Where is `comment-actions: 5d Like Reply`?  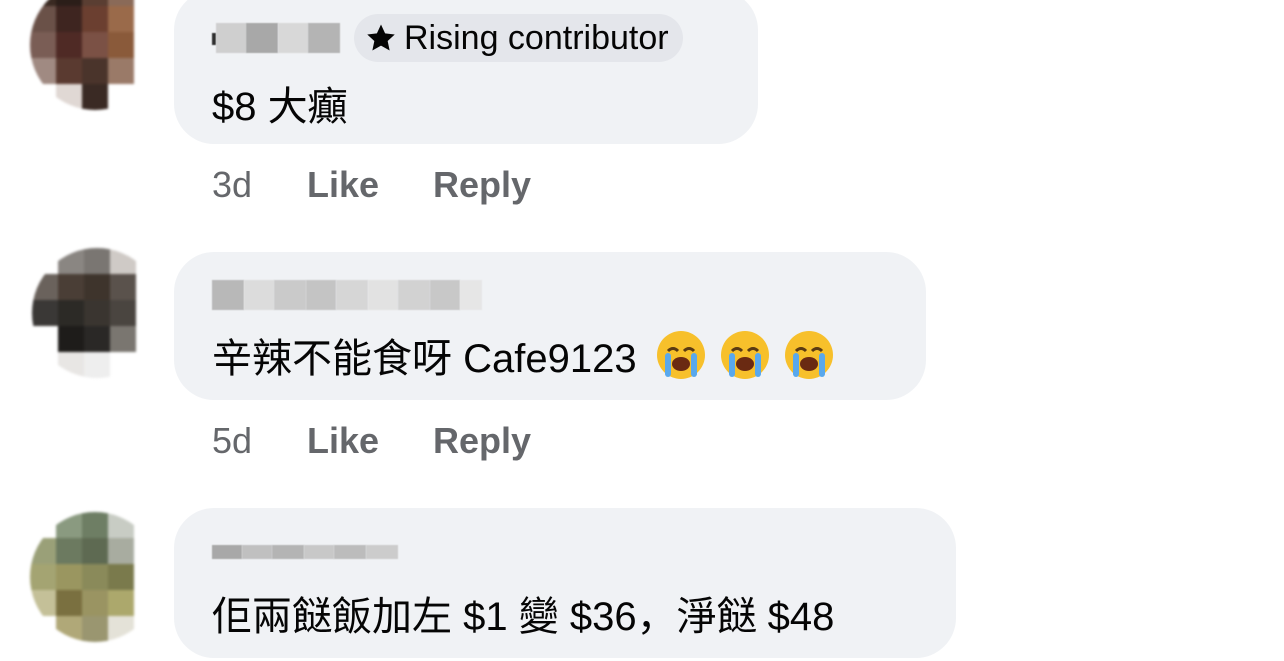
comment-actions: 5d Like Reply is located at coordinates (371, 441).